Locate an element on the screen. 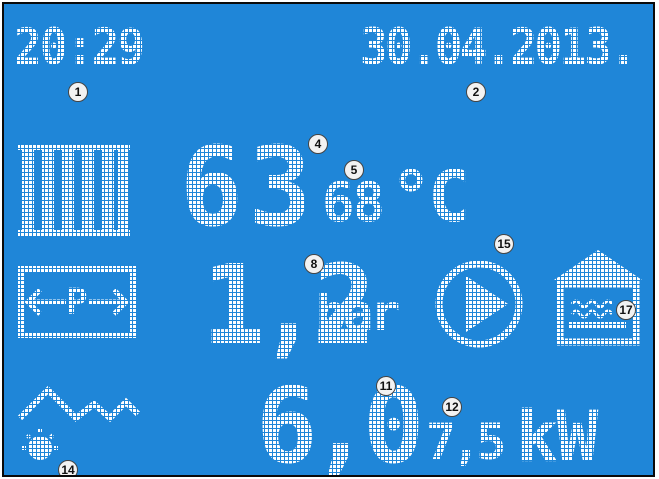 The width and height of the screenshot is (659, 479). power-unit: kW is located at coordinates (557, 436).